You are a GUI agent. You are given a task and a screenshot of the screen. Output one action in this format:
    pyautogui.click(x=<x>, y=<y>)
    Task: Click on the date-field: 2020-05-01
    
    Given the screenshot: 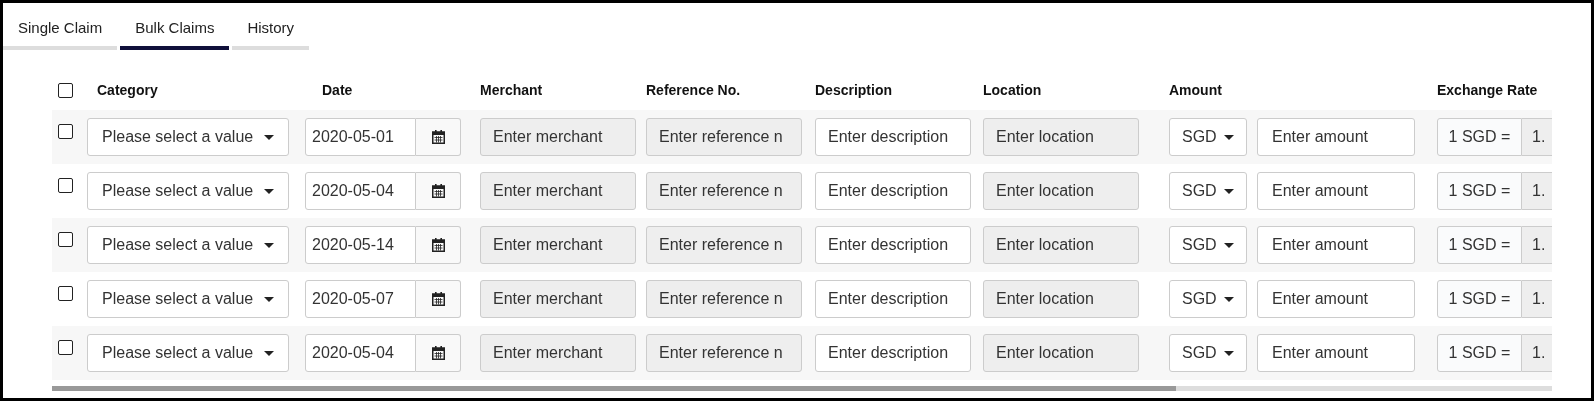 What is the action you would take?
    pyautogui.click(x=360, y=137)
    